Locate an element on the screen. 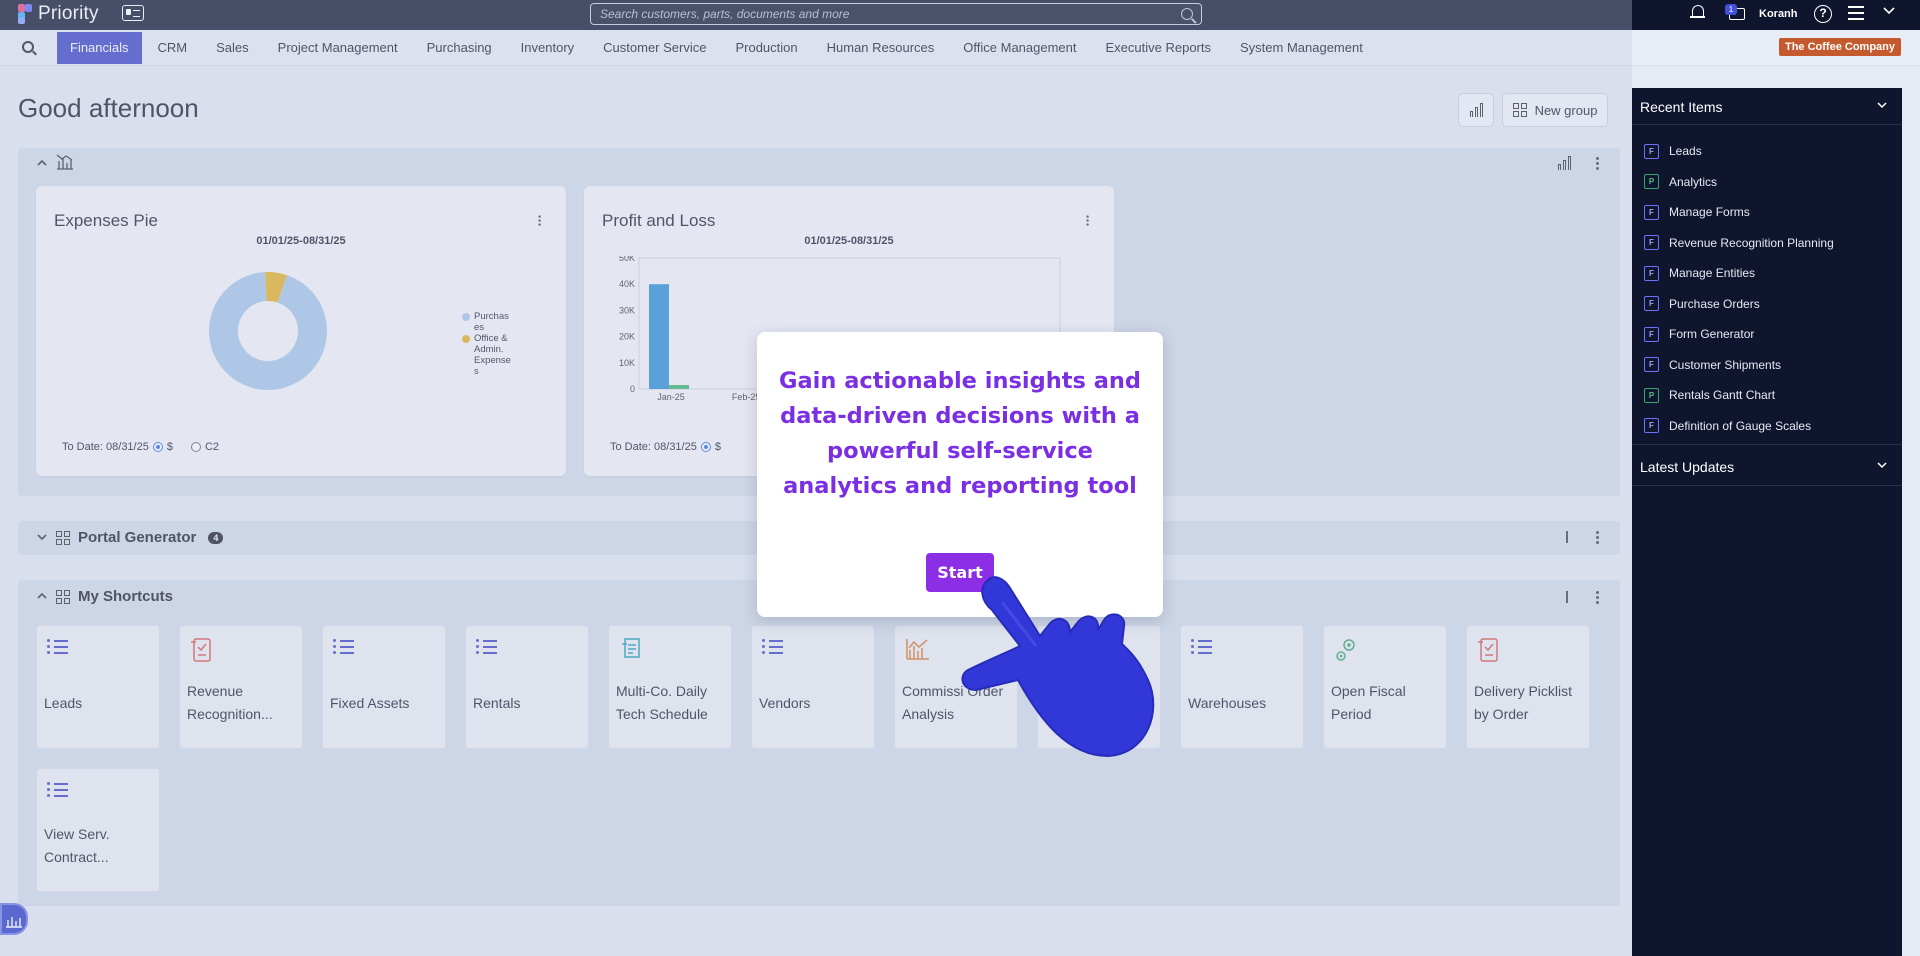  recent-item-label: Form Generator is located at coordinates (1712, 334).